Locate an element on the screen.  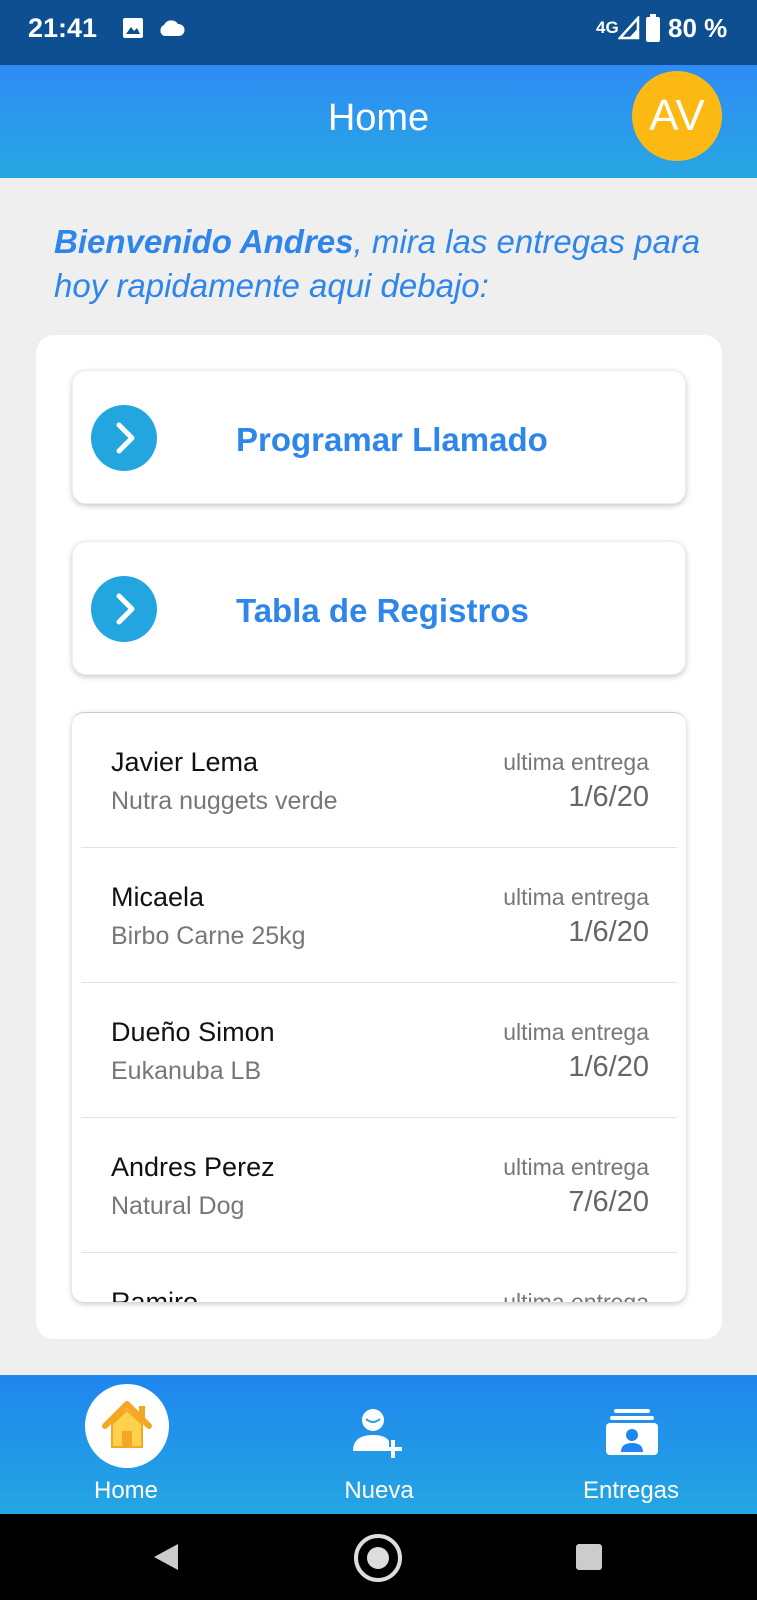
nav-label: Nueva is located at coordinates (379, 1490).